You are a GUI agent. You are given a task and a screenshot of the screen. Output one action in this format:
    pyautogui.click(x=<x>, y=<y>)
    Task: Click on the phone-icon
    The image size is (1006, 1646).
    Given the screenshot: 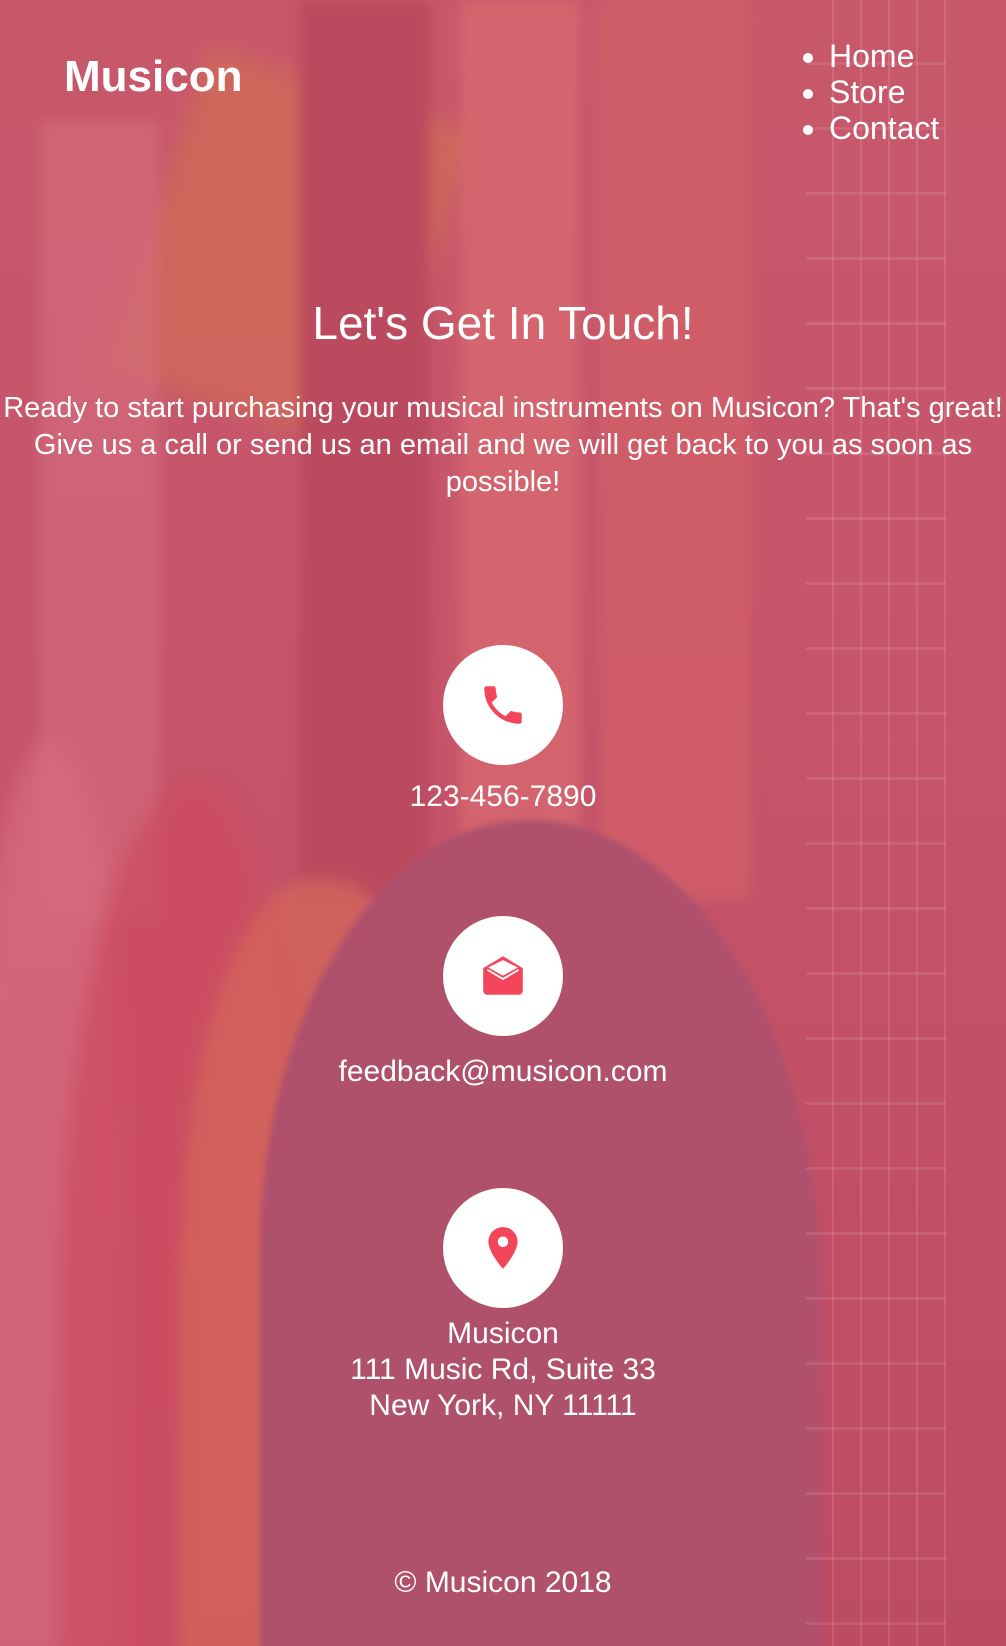 What is the action you would take?
    pyautogui.click(x=503, y=705)
    